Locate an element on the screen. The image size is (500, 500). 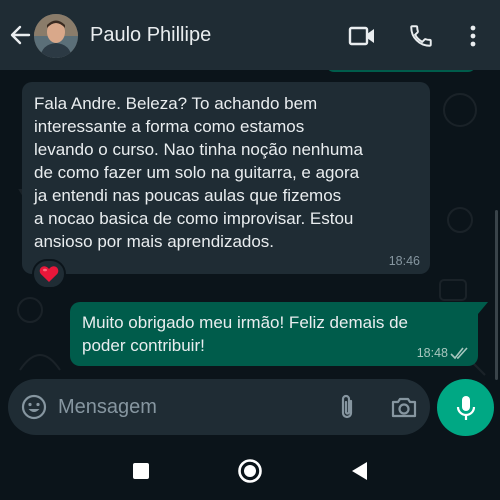
chat-header: Paulo Phillipe is located at coordinates (250, 35).